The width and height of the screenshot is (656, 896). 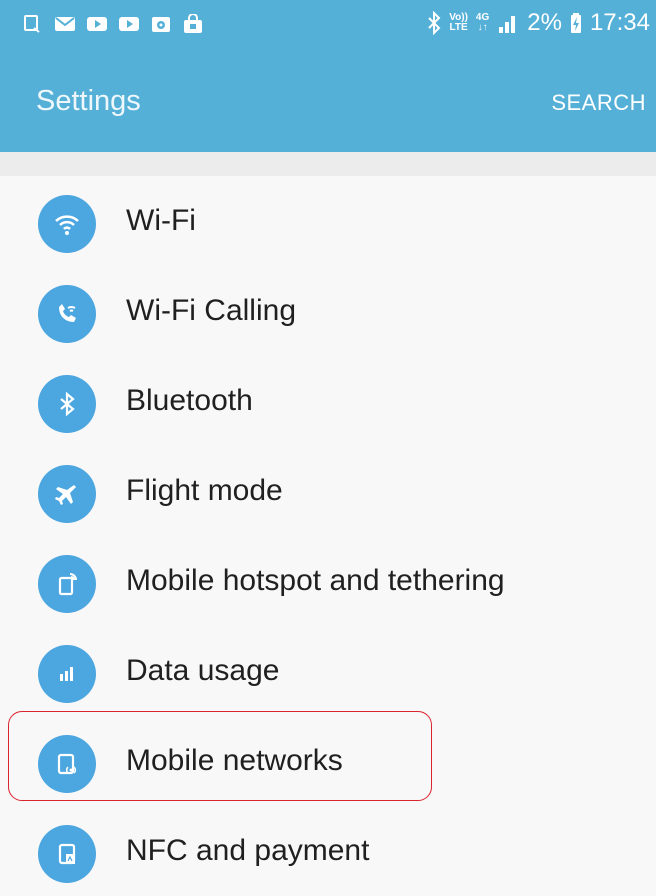 What do you see at coordinates (328, 221) in the screenshot?
I see `settings-item-wifi: Wi-Fi` at bounding box center [328, 221].